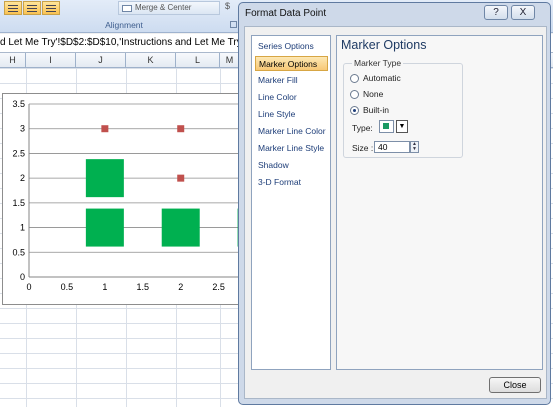  I want to click on column-header-k: K, so click(151, 60).